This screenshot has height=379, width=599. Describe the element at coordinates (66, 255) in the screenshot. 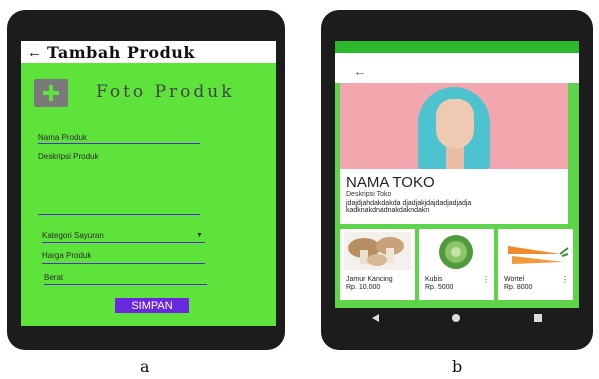

I see `price-field: Harga Produk` at that location.